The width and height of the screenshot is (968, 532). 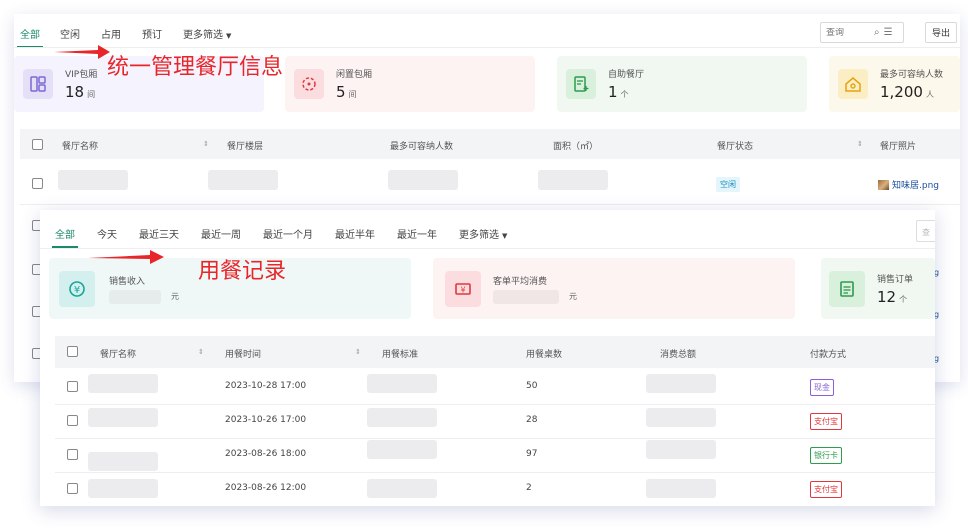 What do you see at coordinates (877, 32) in the screenshot?
I see `search-icon: ⌕` at bounding box center [877, 32].